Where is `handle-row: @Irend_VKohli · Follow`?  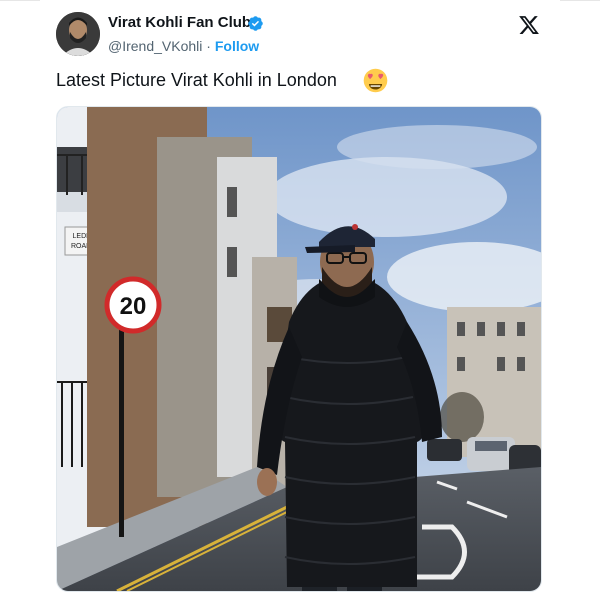 handle-row: @Irend_VKohli · Follow is located at coordinates (183, 46).